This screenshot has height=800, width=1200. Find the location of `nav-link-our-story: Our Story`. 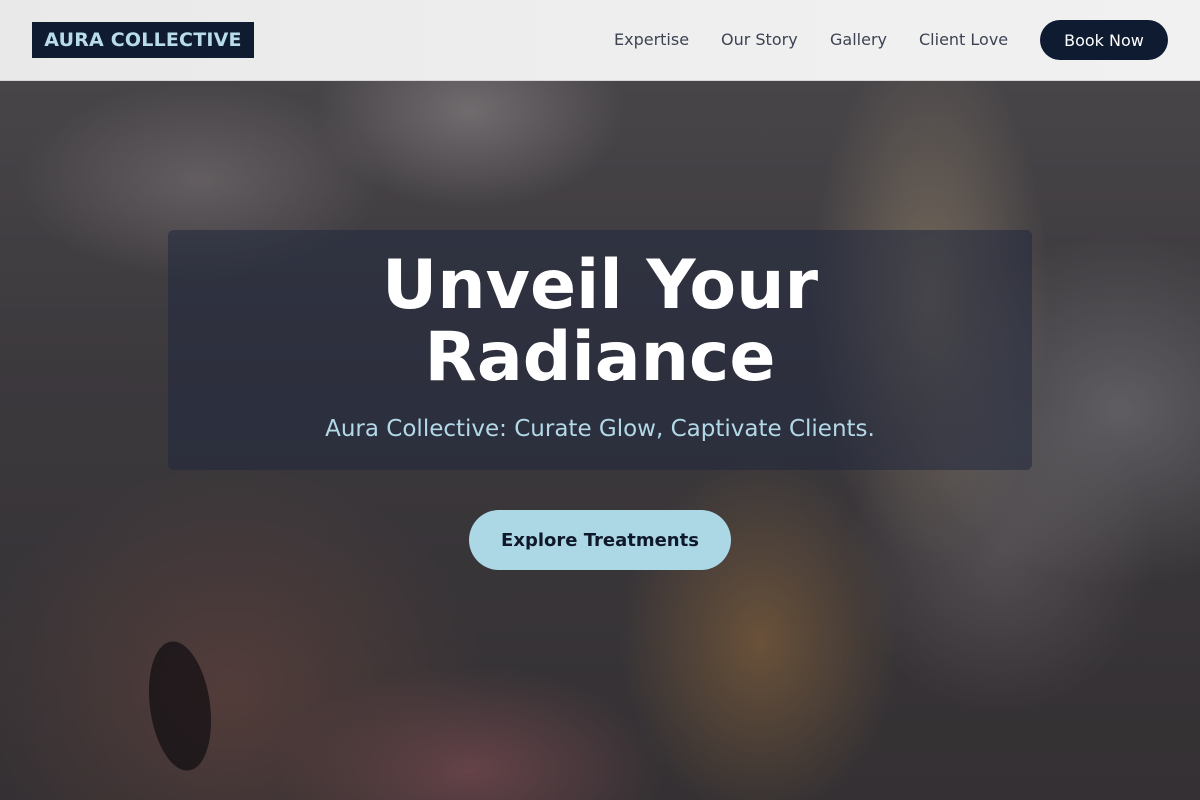

nav-link-our-story: Our Story is located at coordinates (759, 40).